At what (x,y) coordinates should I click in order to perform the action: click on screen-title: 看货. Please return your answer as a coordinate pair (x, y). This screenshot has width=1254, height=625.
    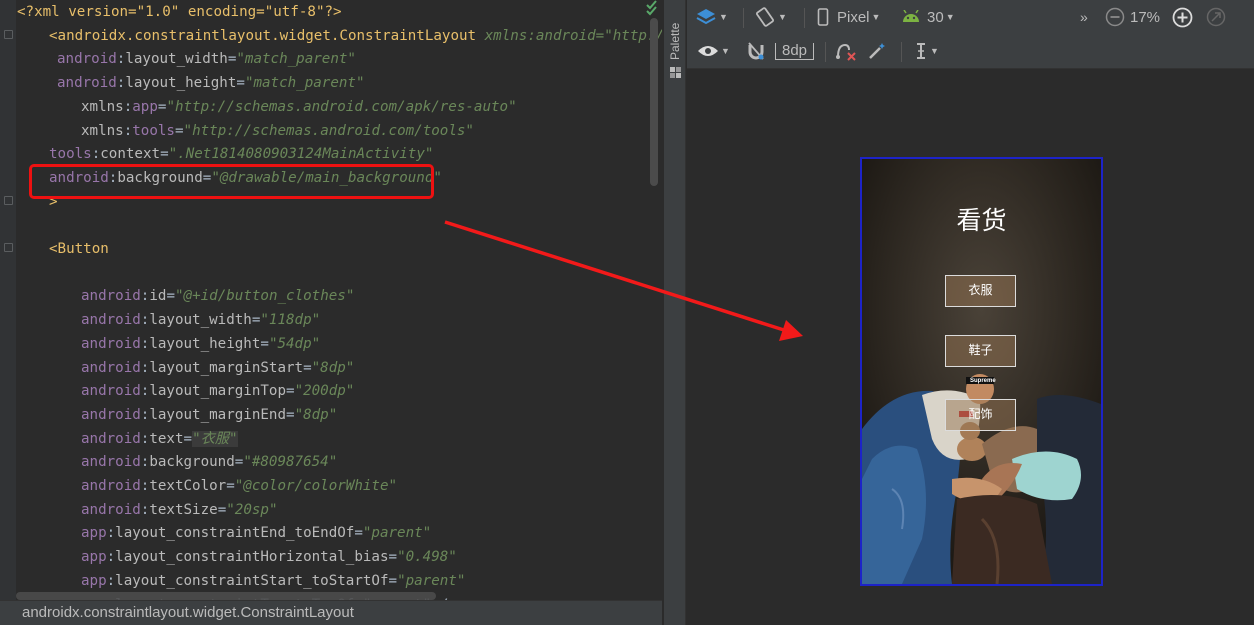
    Looking at the image, I should click on (981, 220).